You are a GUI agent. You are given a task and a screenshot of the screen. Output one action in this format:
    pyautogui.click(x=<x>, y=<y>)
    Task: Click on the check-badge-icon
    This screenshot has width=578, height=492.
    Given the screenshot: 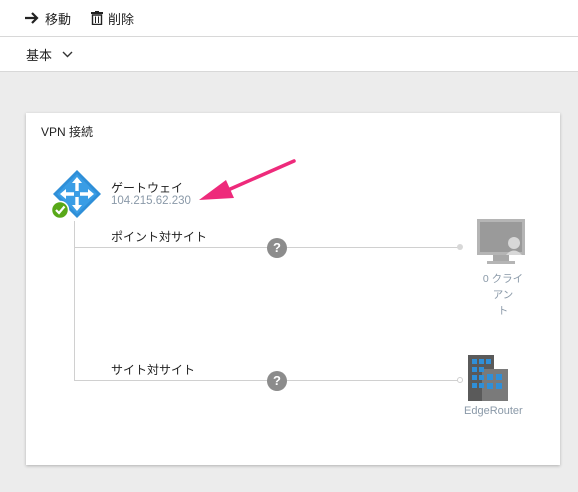 What is the action you would take?
    pyautogui.click(x=60, y=210)
    